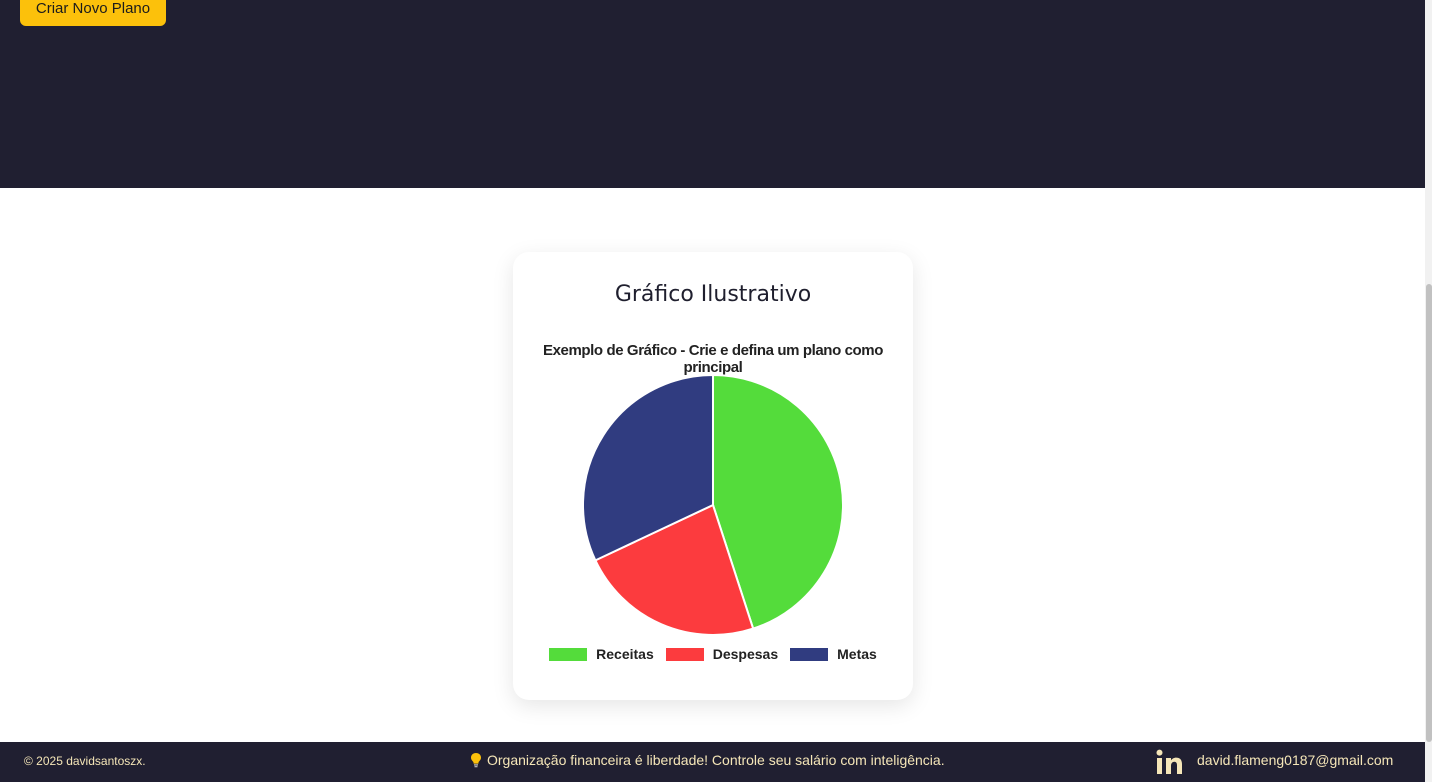  What do you see at coordinates (1295, 760) in the screenshot?
I see `email-link: david.flameng0187@gmail.com` at bounding box center [1295, 760].